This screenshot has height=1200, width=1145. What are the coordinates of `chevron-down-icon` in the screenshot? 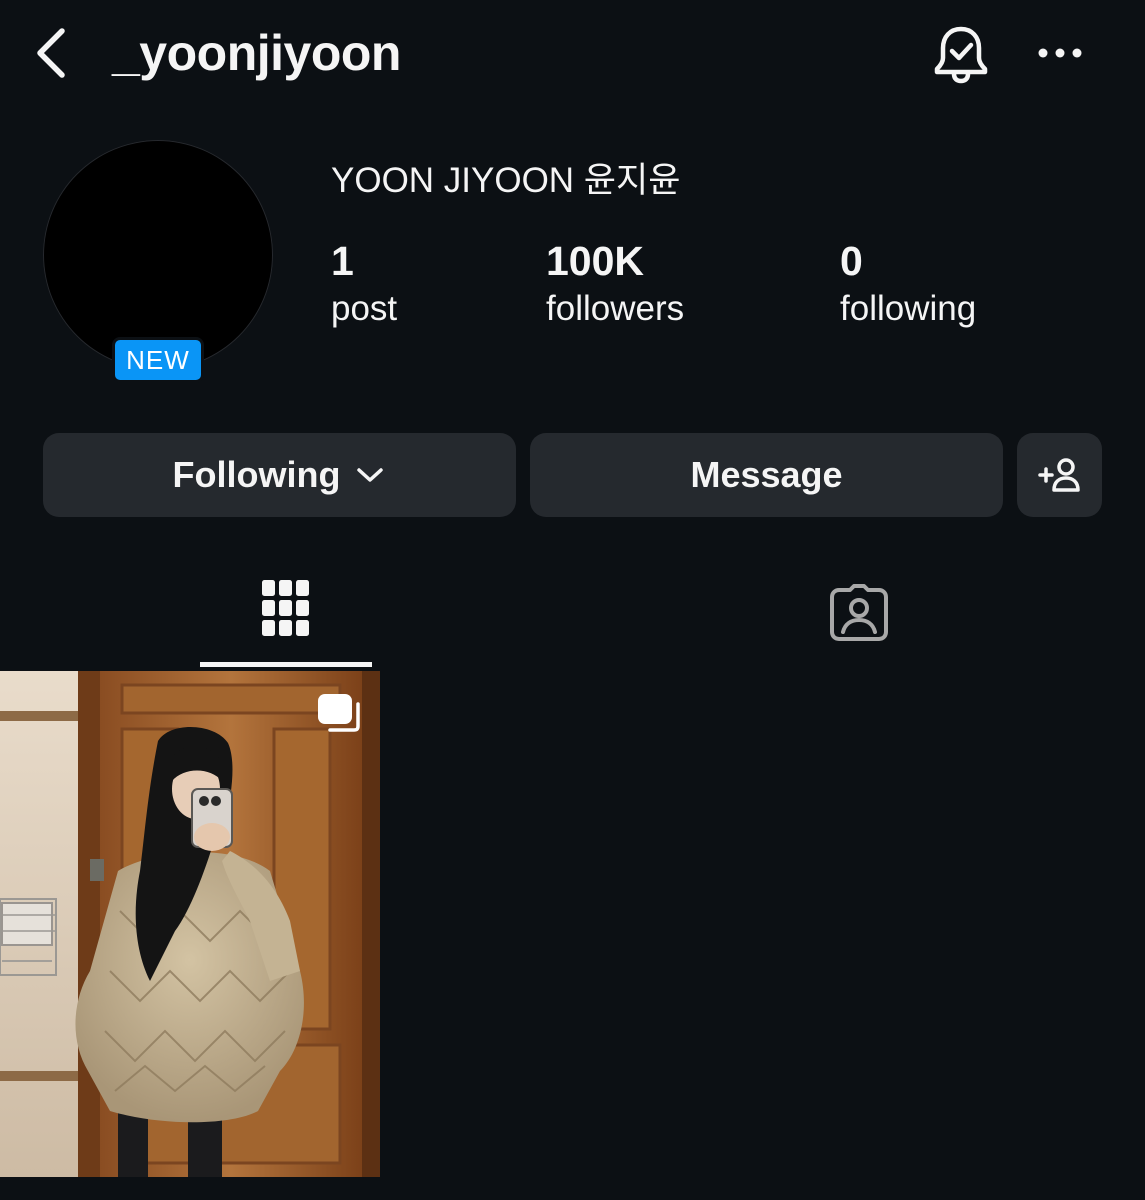 It's located at (370, 475).